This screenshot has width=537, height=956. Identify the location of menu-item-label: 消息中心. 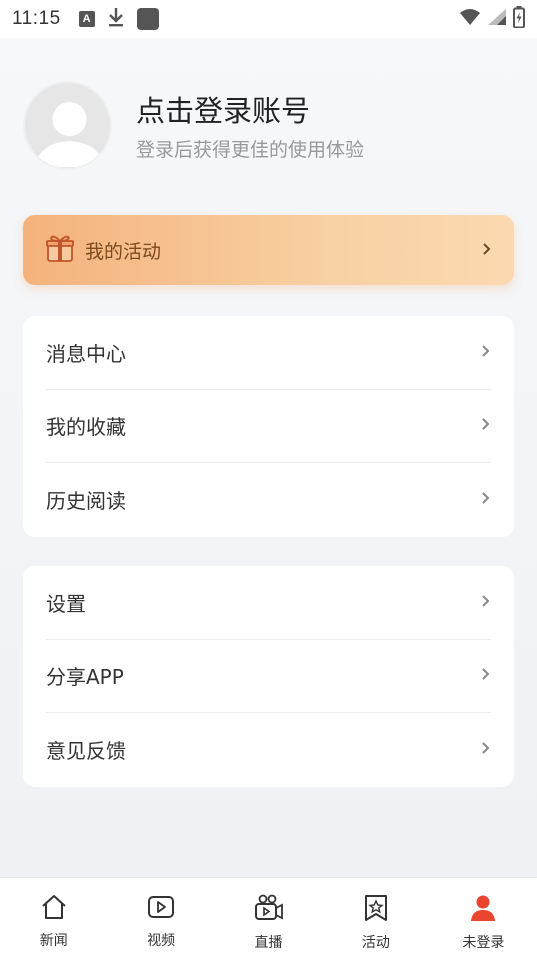
(86, 353).